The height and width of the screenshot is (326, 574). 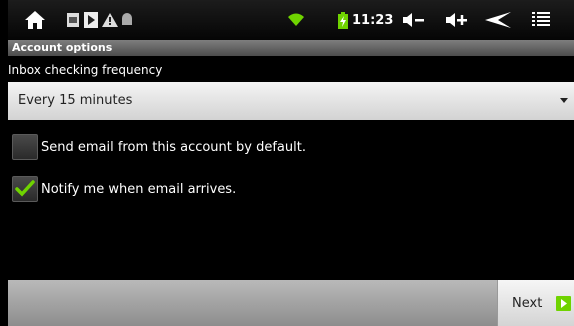 I want to click on screenshot-icon, so click(x=73, y=20).